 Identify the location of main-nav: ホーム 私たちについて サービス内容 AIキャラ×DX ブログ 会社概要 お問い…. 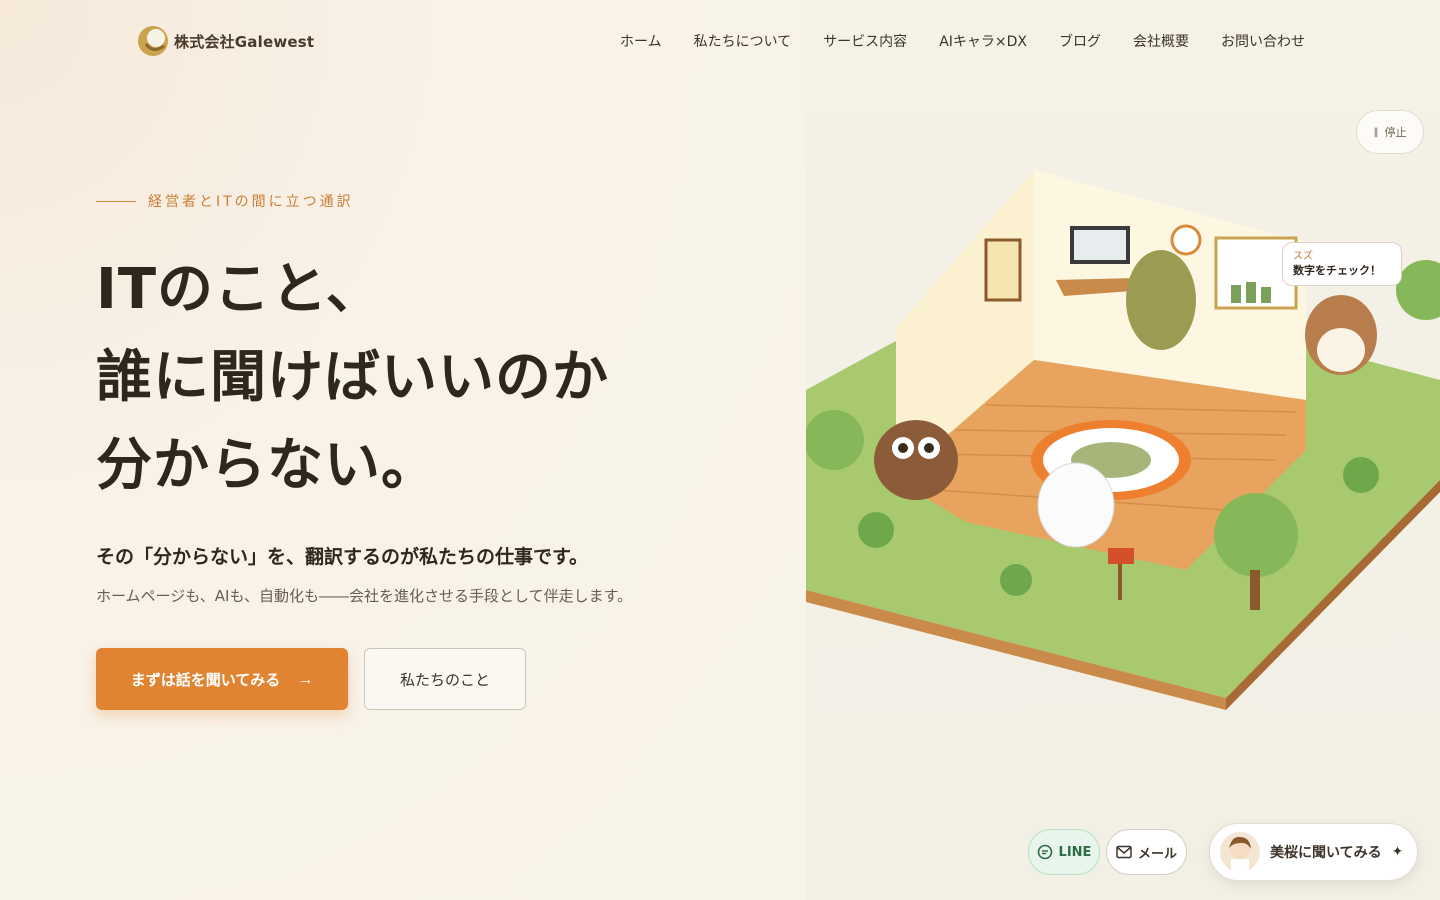
(962, 41).